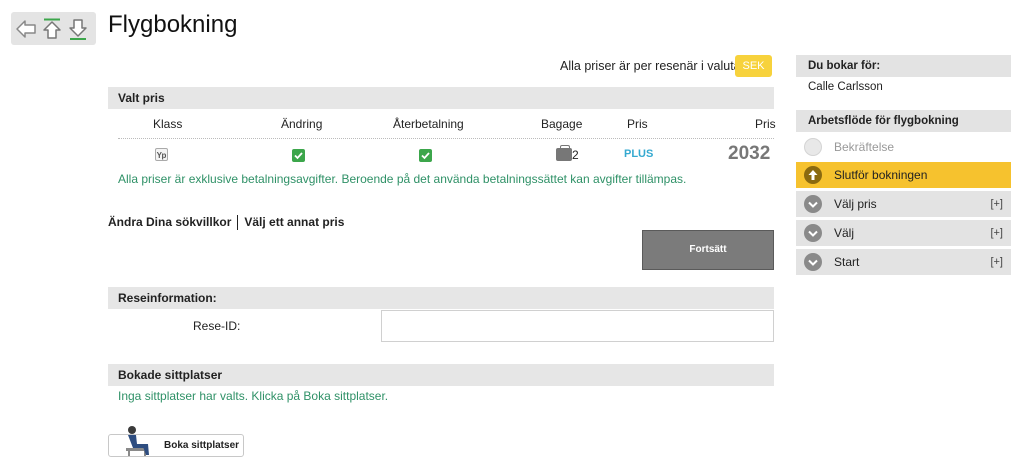 The image size is (1024, 469). Describe the element at coordinates (302, 124) in the screenshot. I see `column-header-change: Ändring` at that location.